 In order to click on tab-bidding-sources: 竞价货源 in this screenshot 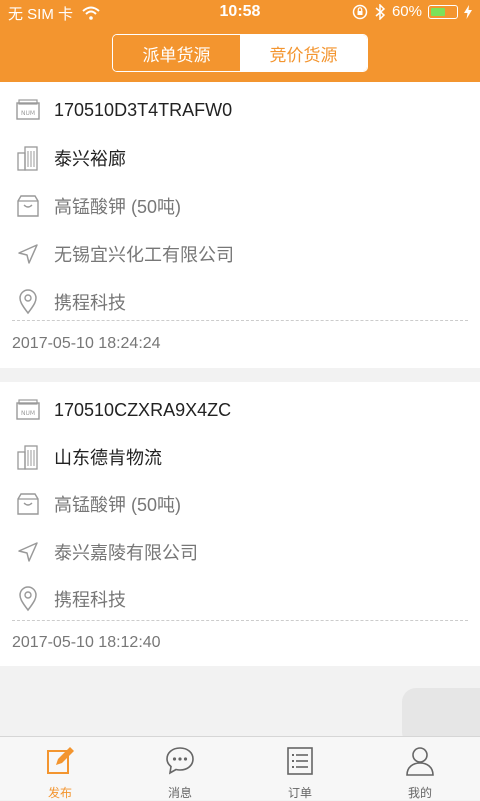, I will do `click(303, 53)`.